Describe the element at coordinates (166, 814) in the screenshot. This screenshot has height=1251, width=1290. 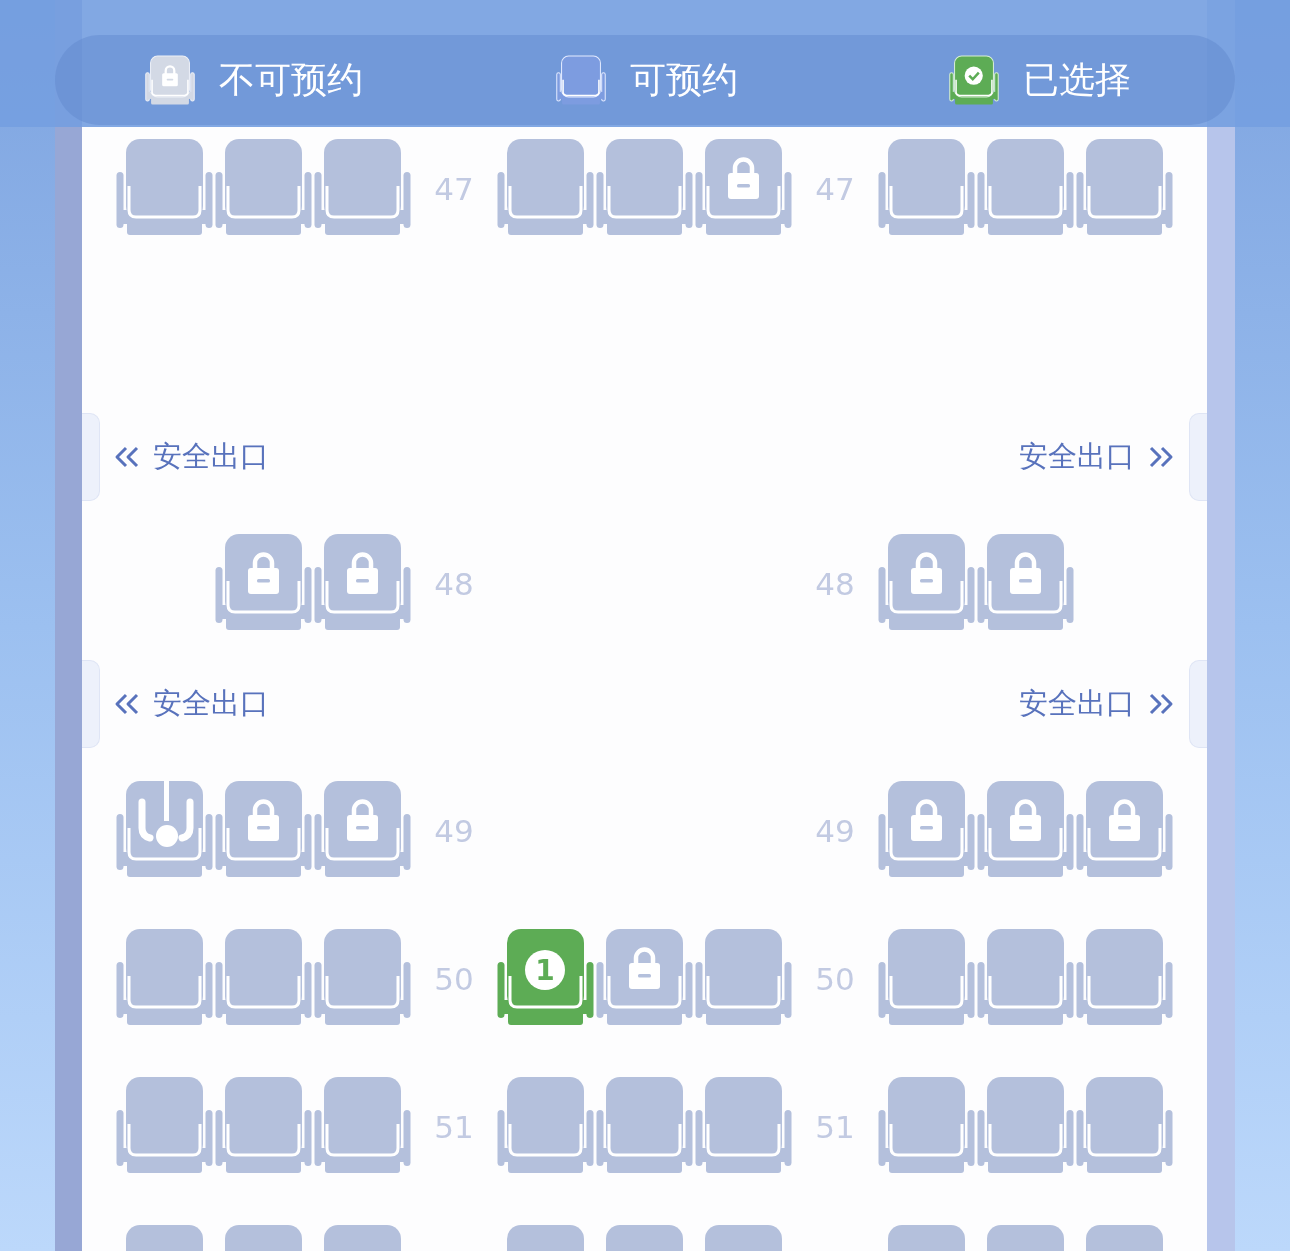
I see `figure-icon` at that location.